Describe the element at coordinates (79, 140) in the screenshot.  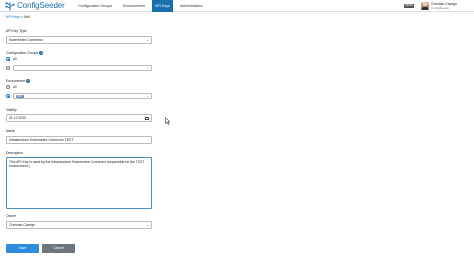
I see `name-input: Infrastructure Kubernetes Connector TEST` at that location.